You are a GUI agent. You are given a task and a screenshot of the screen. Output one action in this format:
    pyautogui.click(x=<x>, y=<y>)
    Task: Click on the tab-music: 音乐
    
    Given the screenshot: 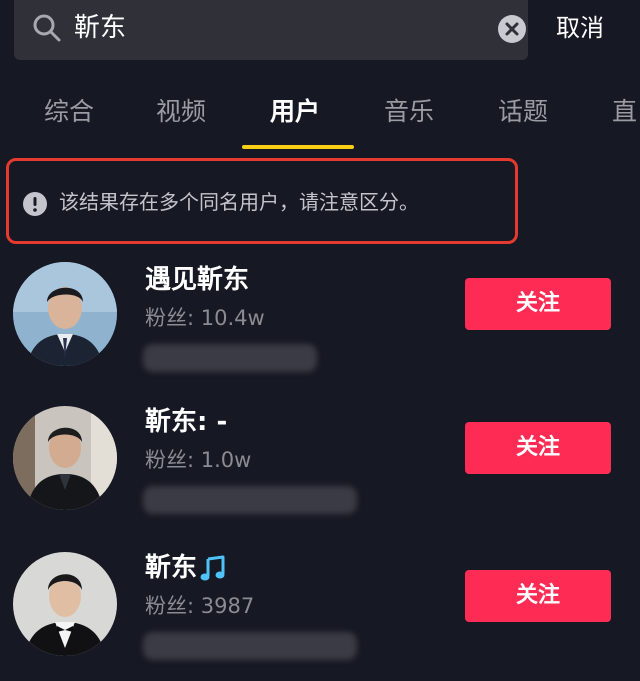 What is the action you would take?
    pyautogui.click(x=409, y=112)
    